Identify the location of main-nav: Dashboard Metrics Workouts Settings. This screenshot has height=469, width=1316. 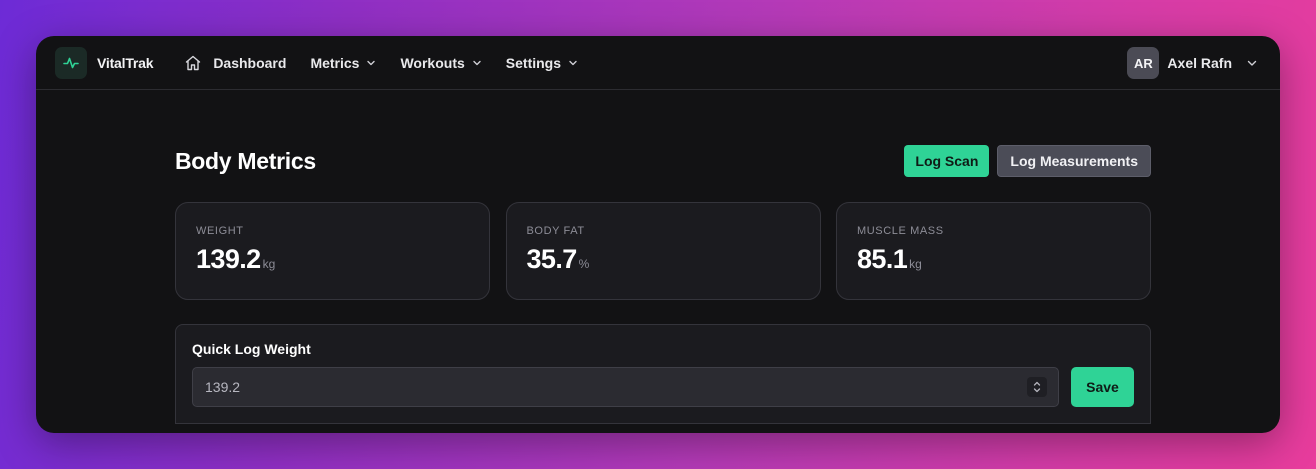
(393, 63).